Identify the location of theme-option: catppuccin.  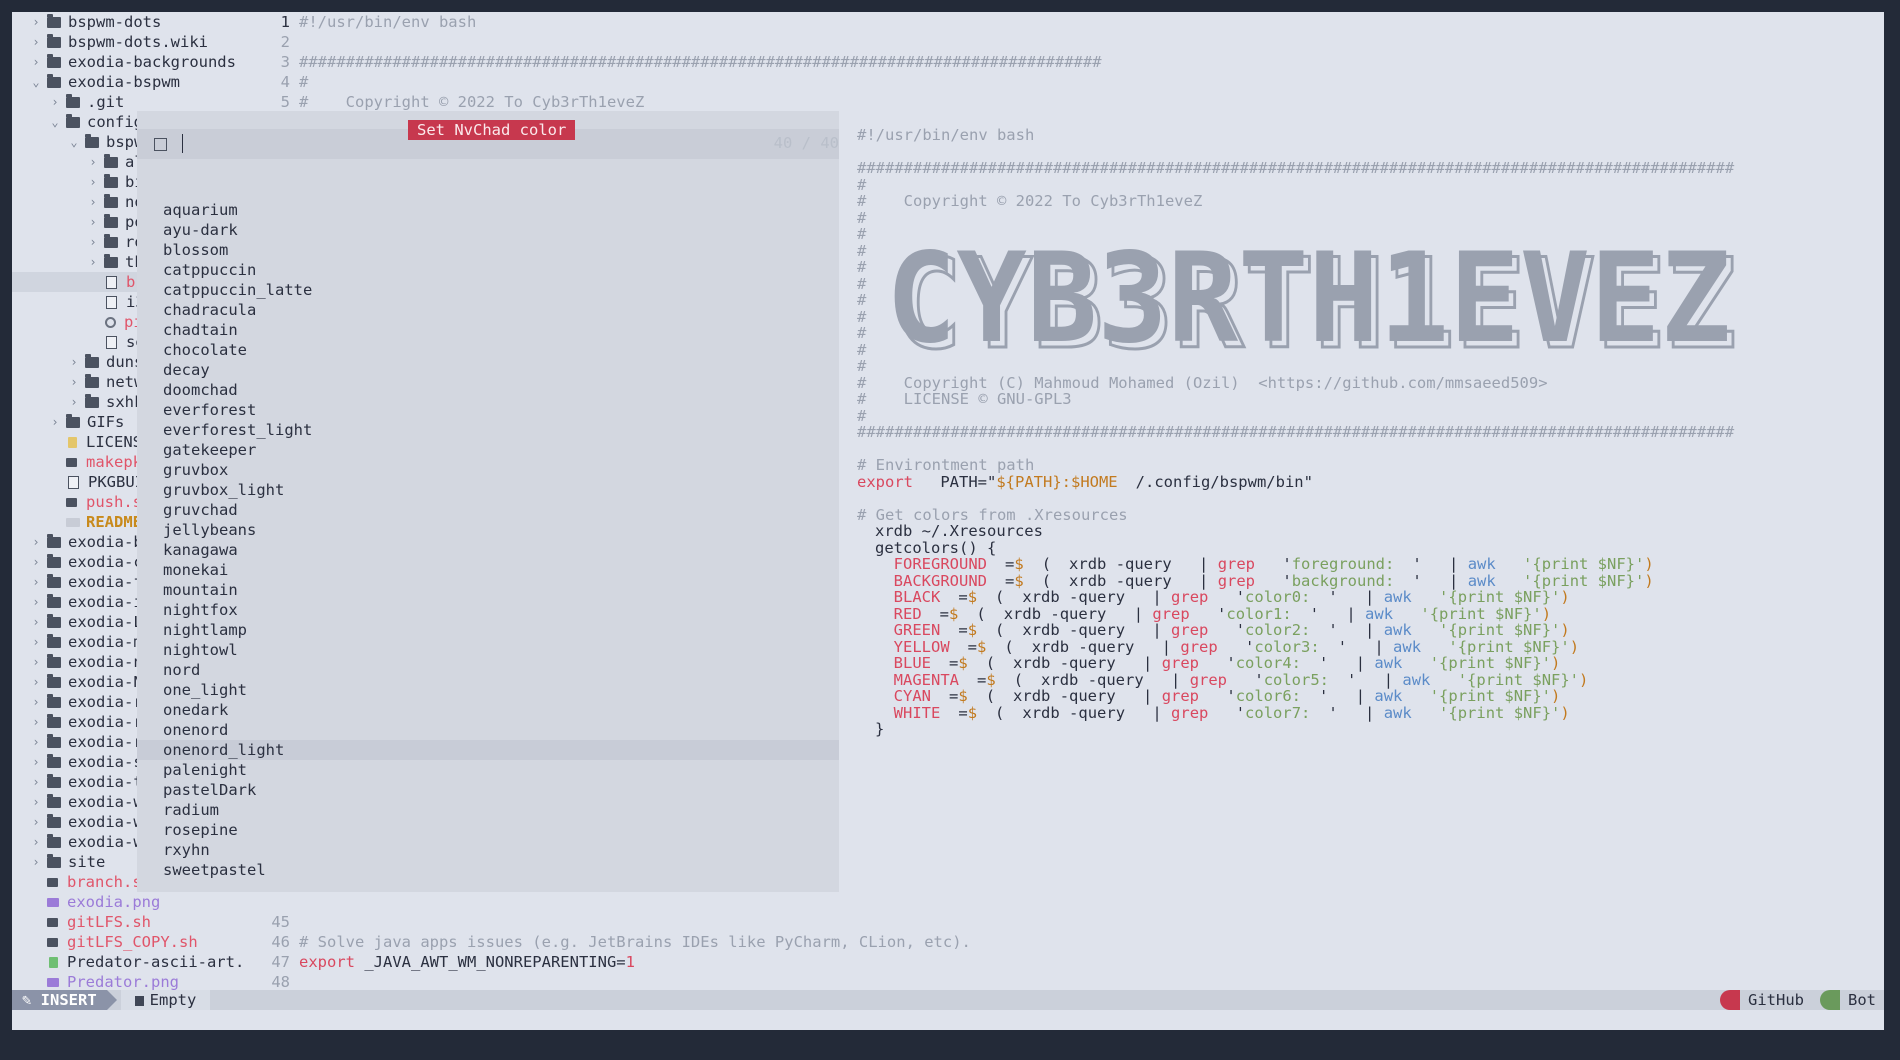
(488, 270).